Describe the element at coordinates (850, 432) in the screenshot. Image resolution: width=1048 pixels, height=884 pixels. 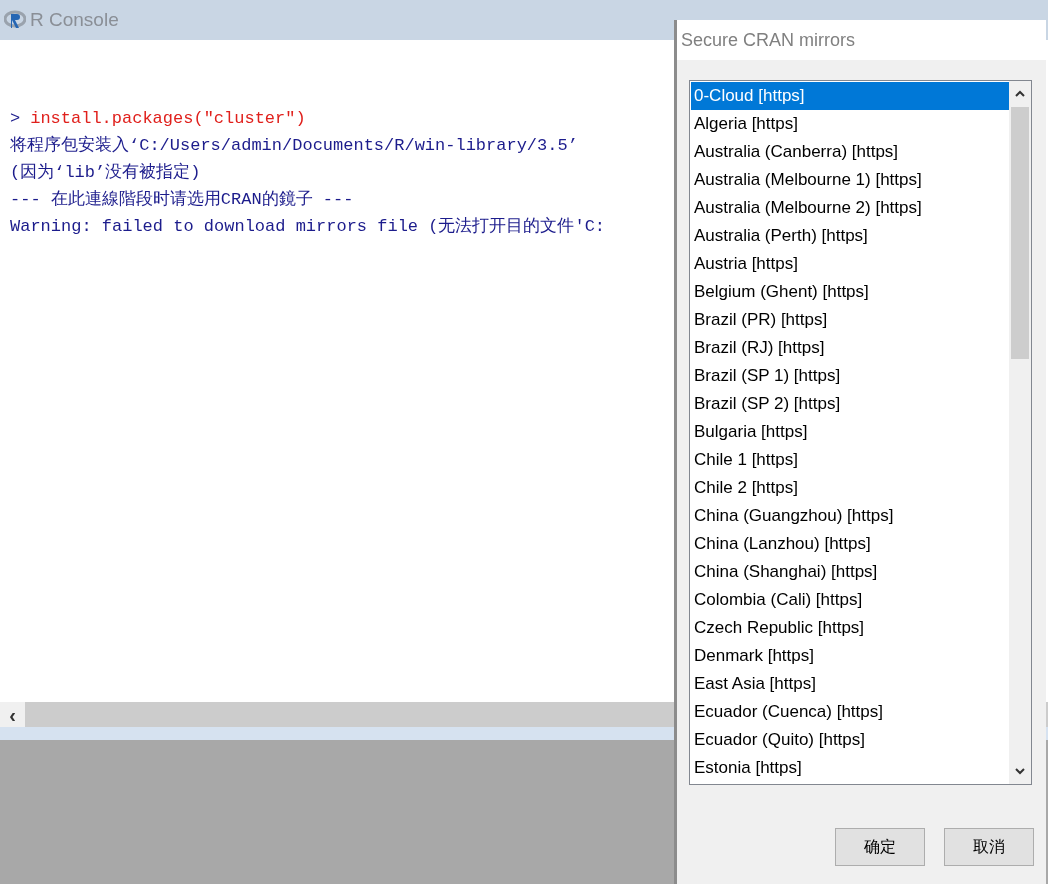
I see `mirror-item: Bulgaria [https]` at that location.